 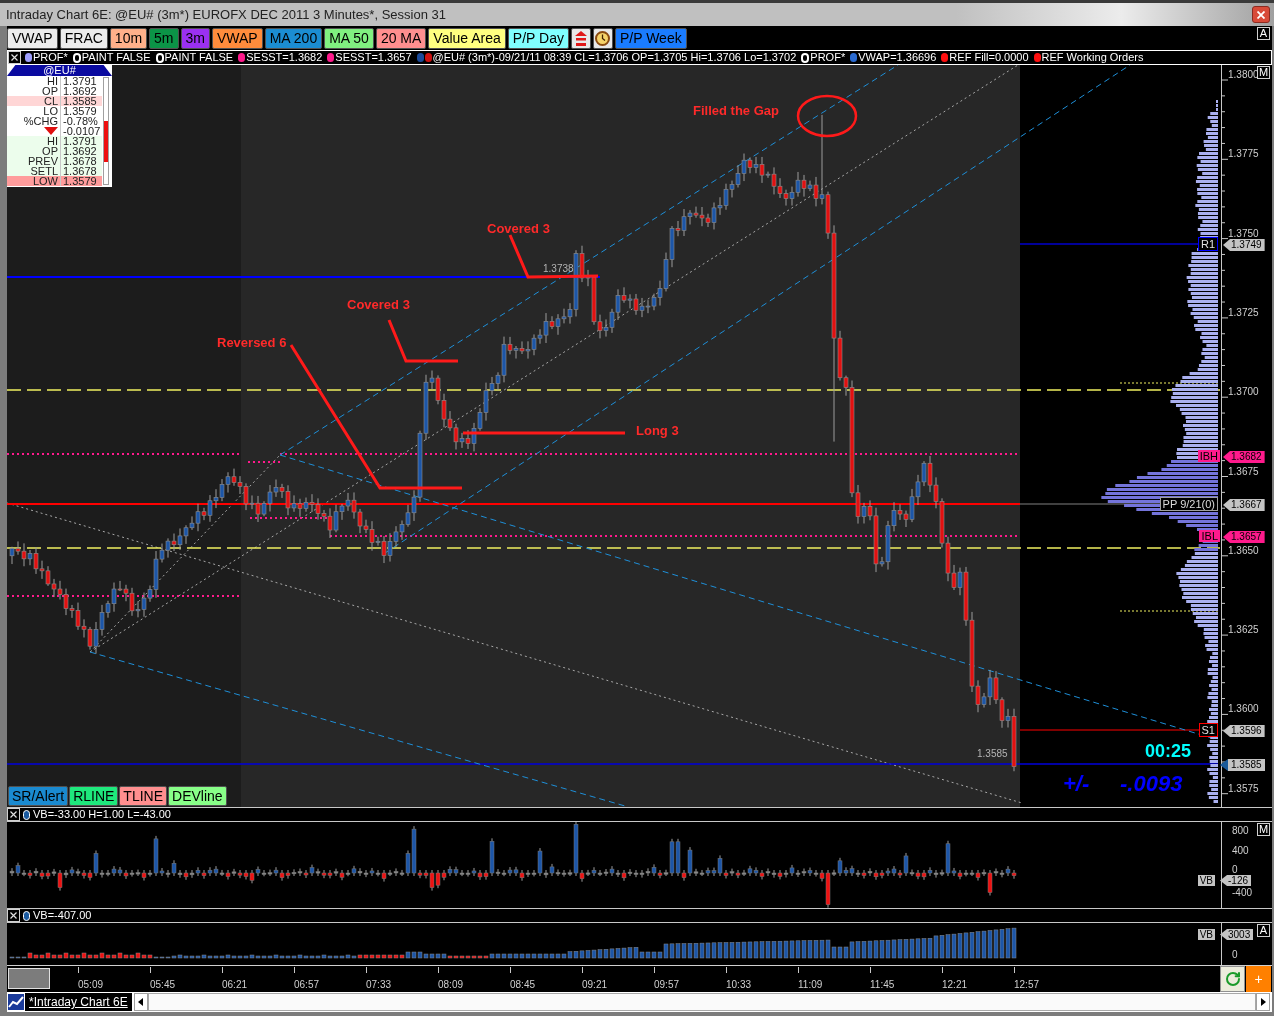 I want to click on price-tick-label: 1.3575, so click(x=1243, y=788).